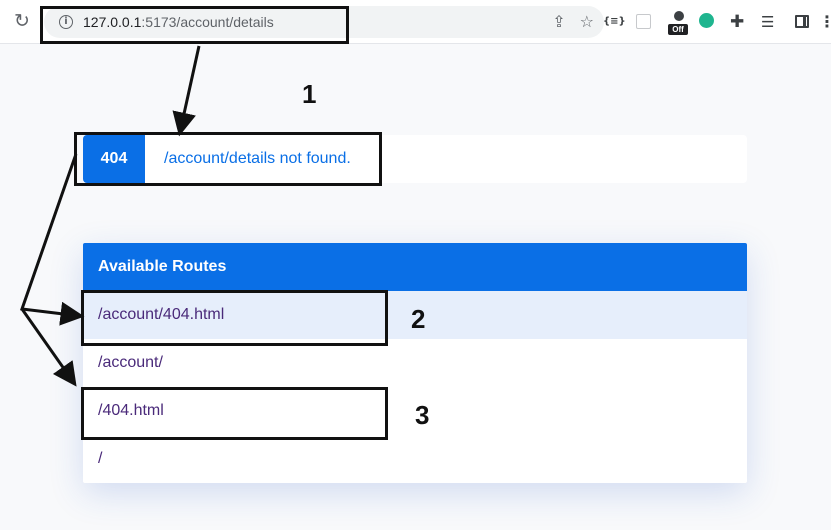  Describe the element at coordinates (679, 23) in the screenshot. I see `extension-off-icon: Off` at that location.